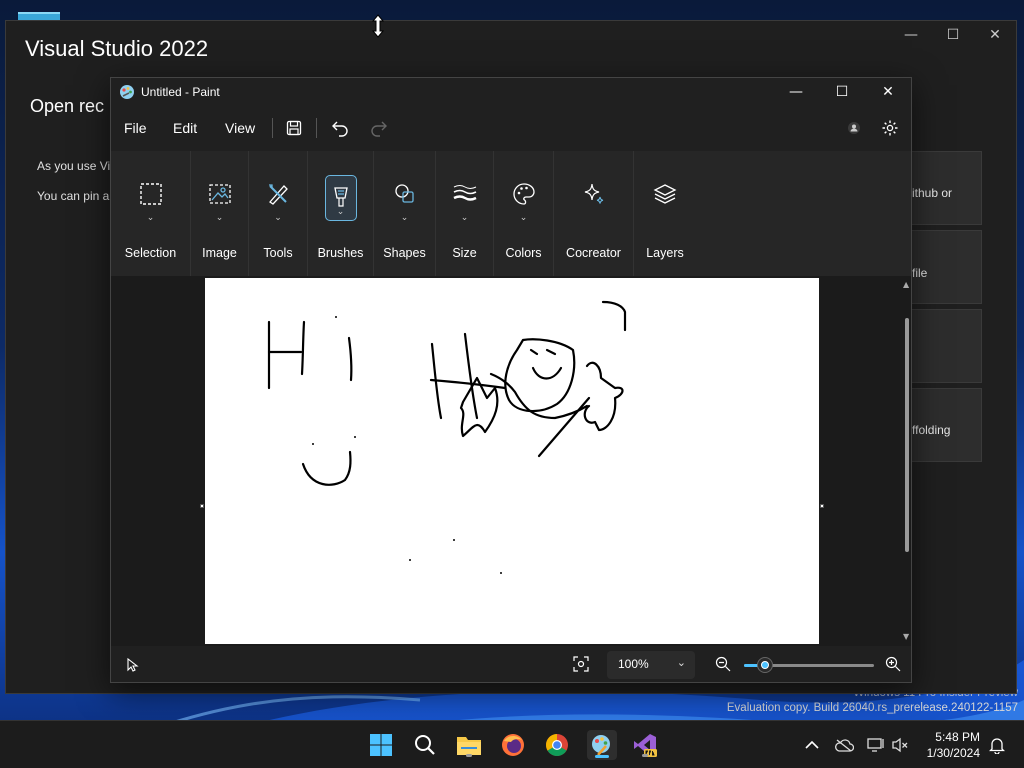 The image size is (1024, 768). I want to click on paint-icon, so click(601, 745).